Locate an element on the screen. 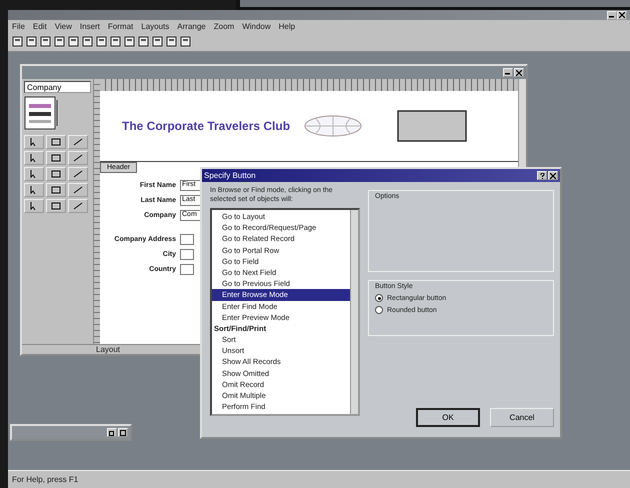 This screenshot has width=630, height=488. menu-item: File is located at coordinates (18, 26).